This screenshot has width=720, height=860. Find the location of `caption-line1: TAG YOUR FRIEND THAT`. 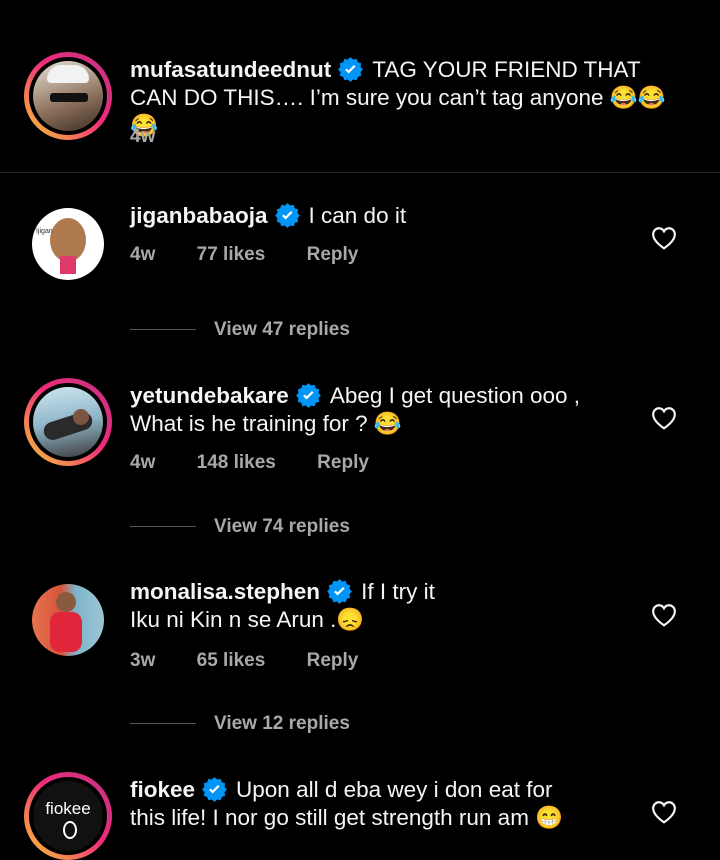

caption-line1: TAG YOUR FRIEND THAT is located at coordinates (506, 69).